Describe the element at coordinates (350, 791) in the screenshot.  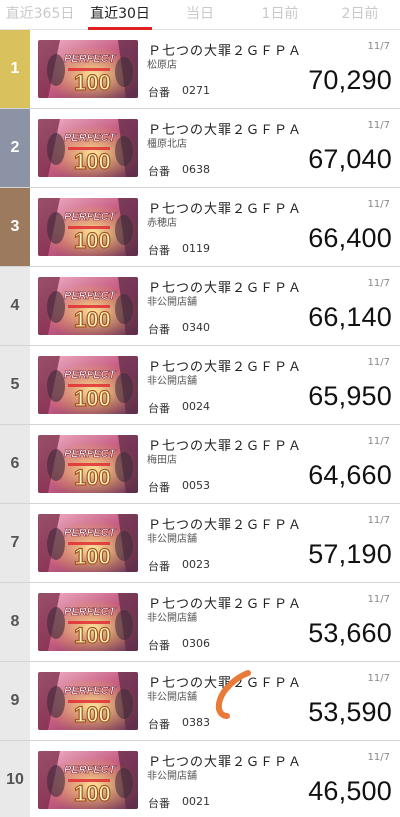
I see `record-value: 46,500` at that location.